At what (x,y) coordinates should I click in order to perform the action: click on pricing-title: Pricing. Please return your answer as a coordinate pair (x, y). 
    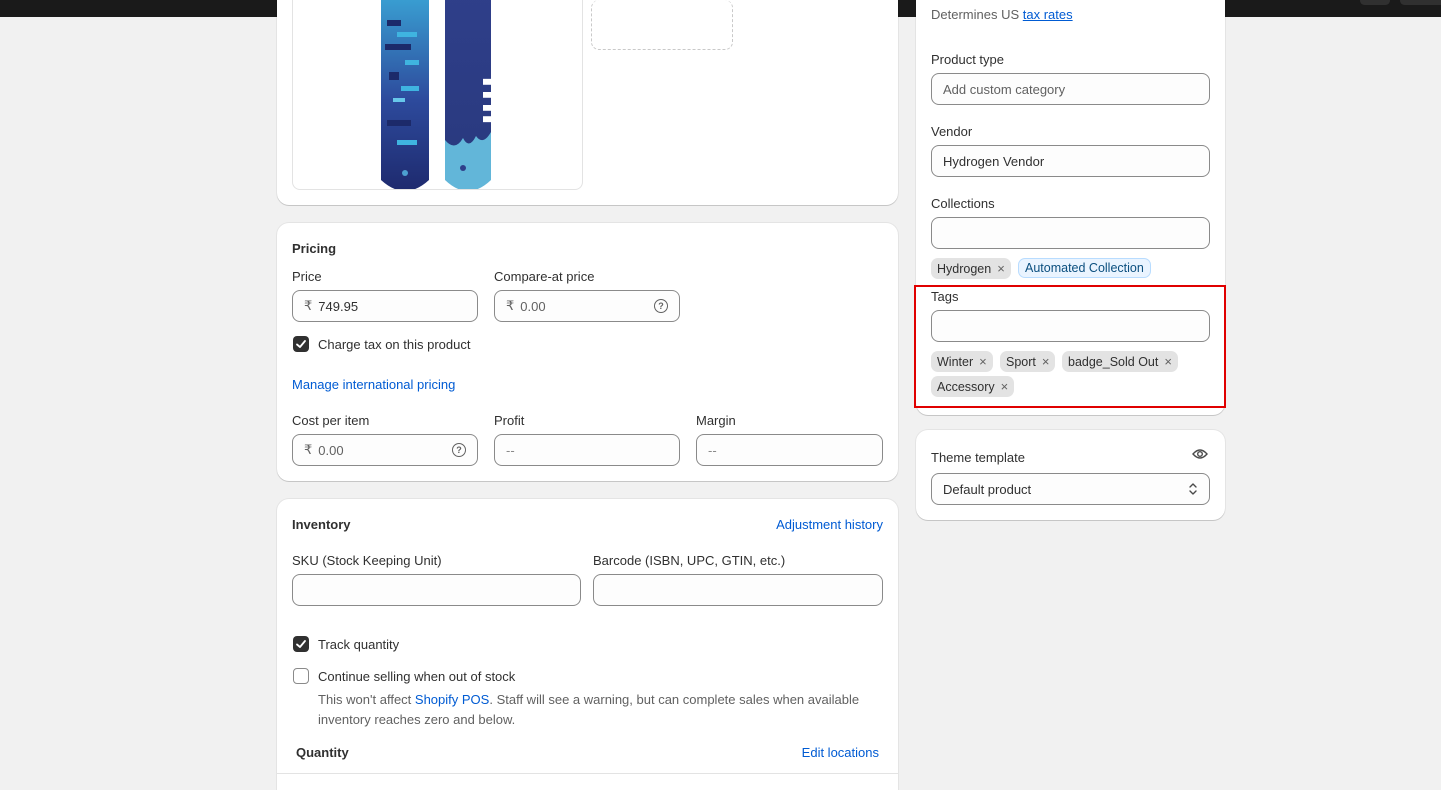
    Looking at the image, I should click on (314, 248).